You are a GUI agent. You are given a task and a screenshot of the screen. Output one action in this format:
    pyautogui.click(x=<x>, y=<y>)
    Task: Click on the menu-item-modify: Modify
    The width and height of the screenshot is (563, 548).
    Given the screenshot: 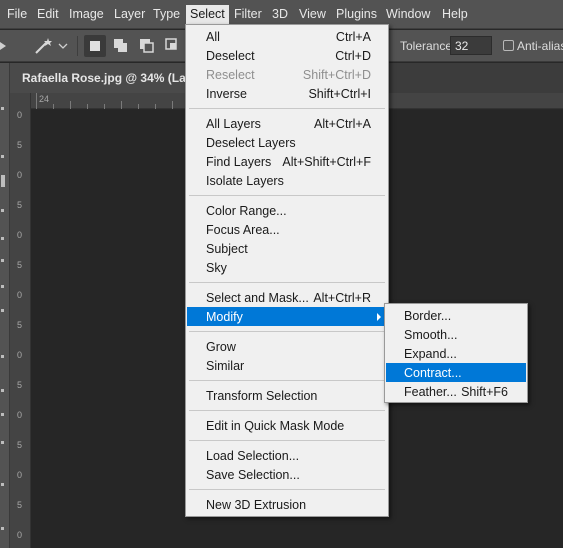 What is the action you would take?
    pyautogui.click(x=287, y=316)
    